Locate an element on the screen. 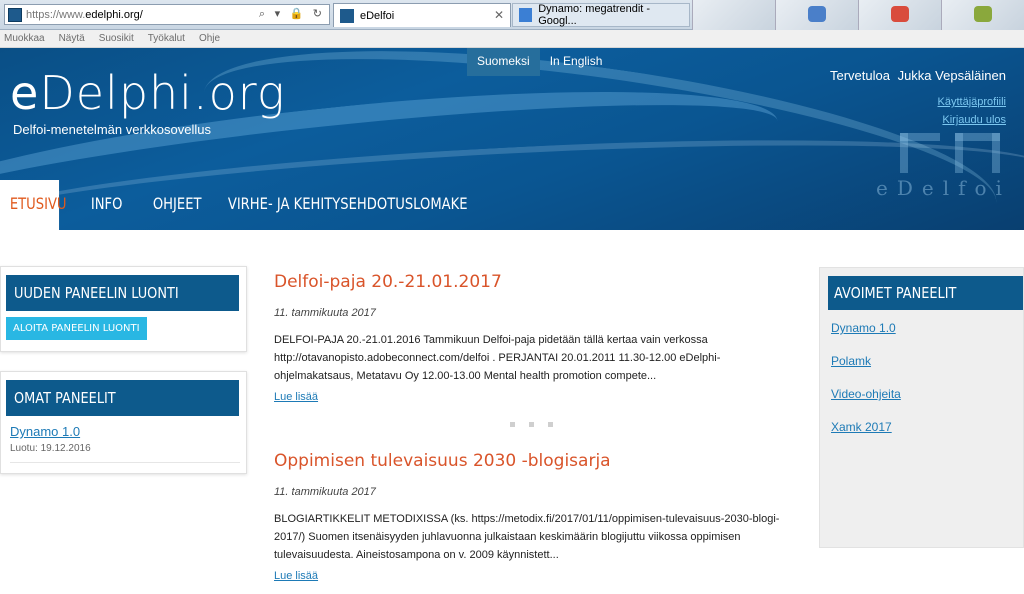 The image size is (1024, 594). menu-tools: Työkalut is located at coordinates (166, 38).